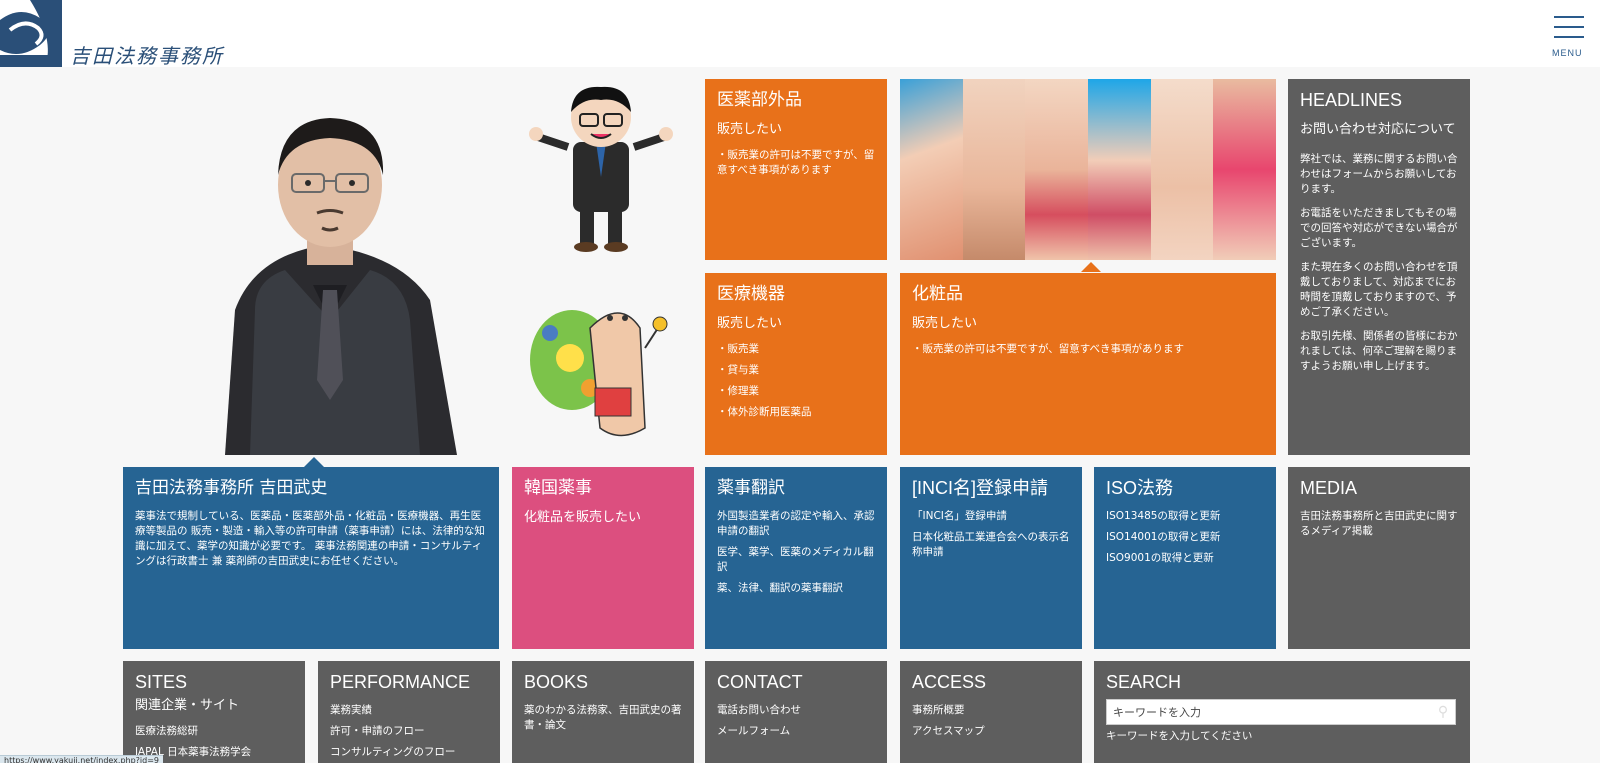  What do you see at coordinates (558, 488) in the screenshot?
I see `tile-title: 韓国薬事` at bounding box center [558, 488].